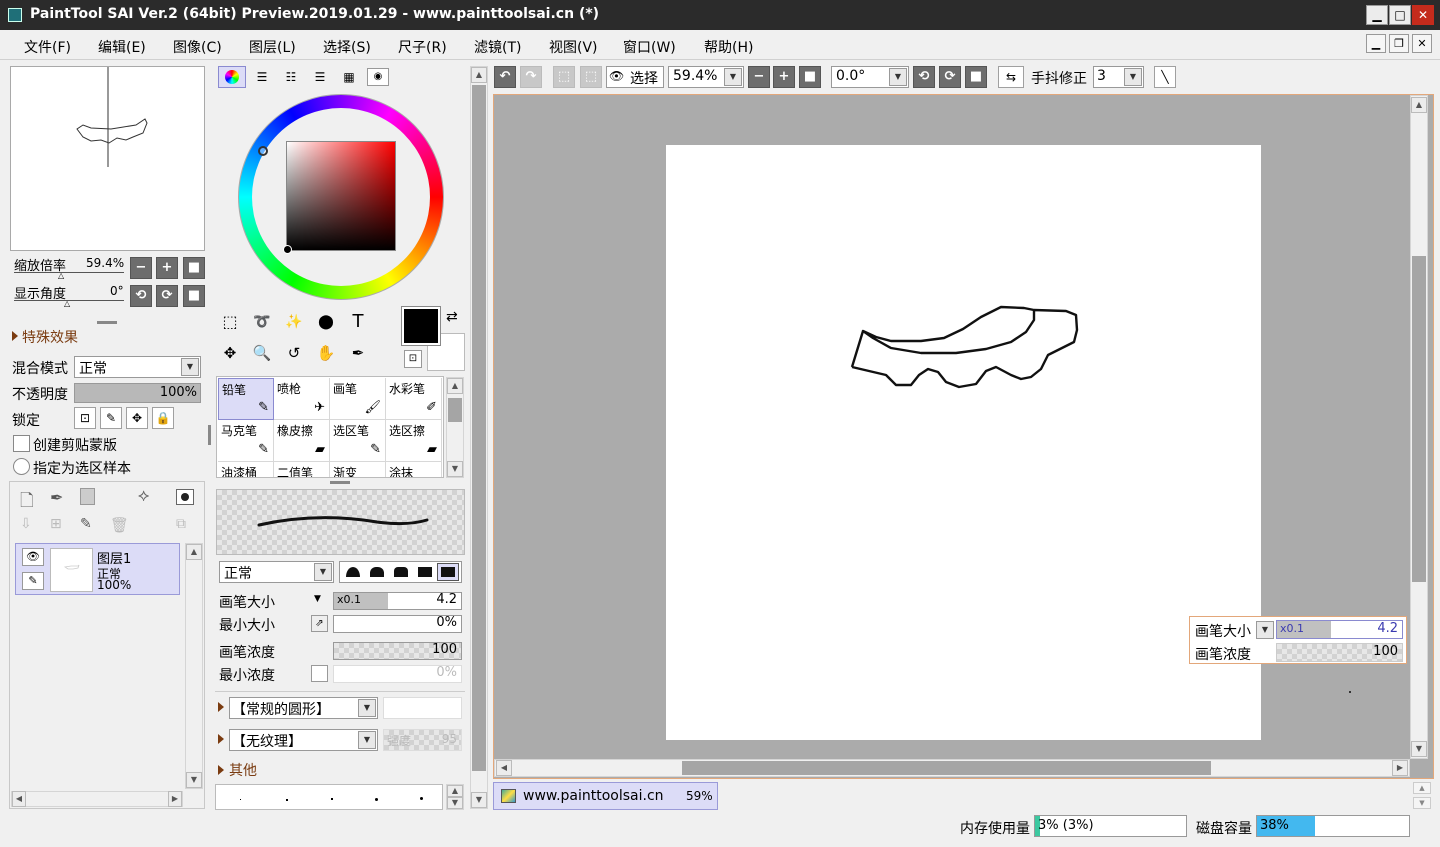 Image resolution: width=1440 pixels, height=847 pixels. I want to click on undo-button: ↶, so click(505, 77).